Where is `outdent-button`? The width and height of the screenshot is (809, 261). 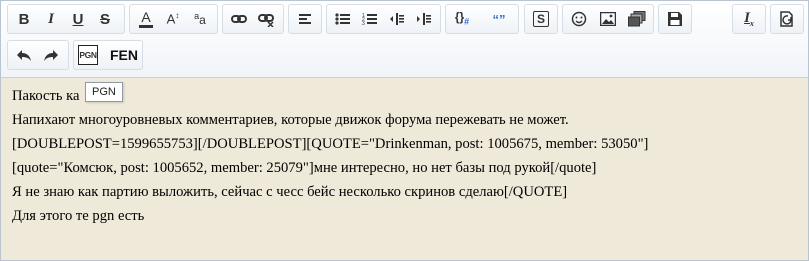 outdent-button is located at coordinates (397, 19).